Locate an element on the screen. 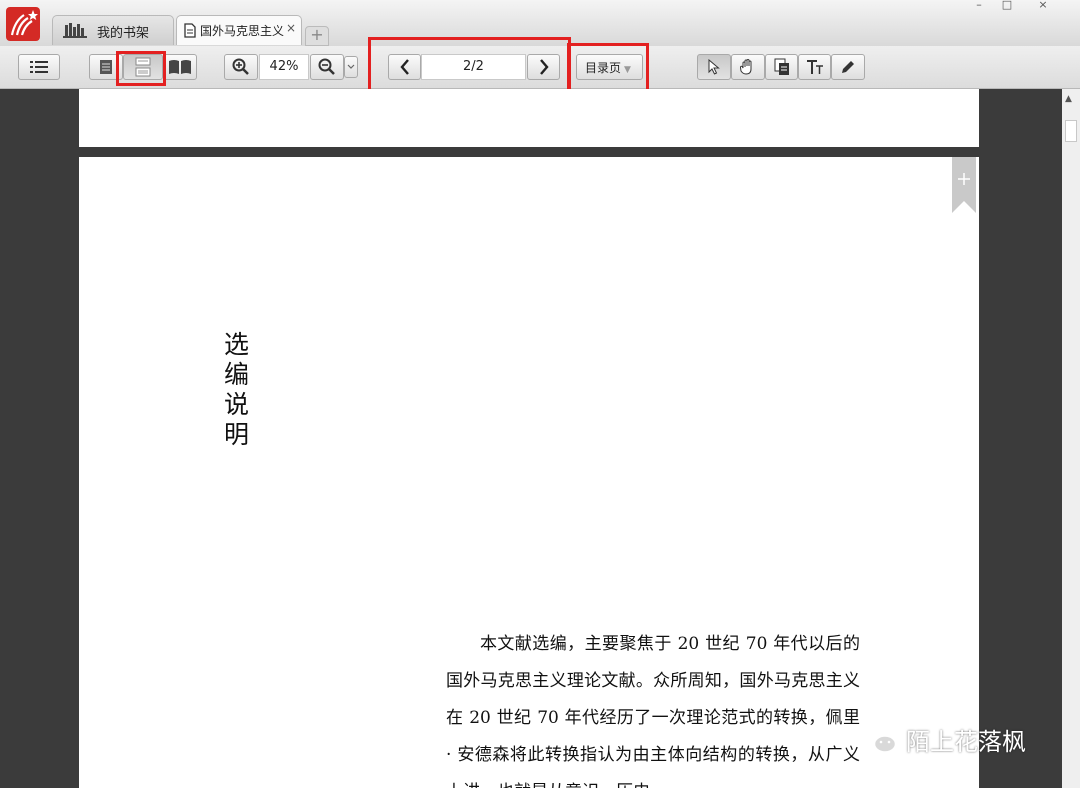 Image resolution: width=1080 pixels, height=788 pixels. hand-pan-icon is located at coordinates (746, 67).